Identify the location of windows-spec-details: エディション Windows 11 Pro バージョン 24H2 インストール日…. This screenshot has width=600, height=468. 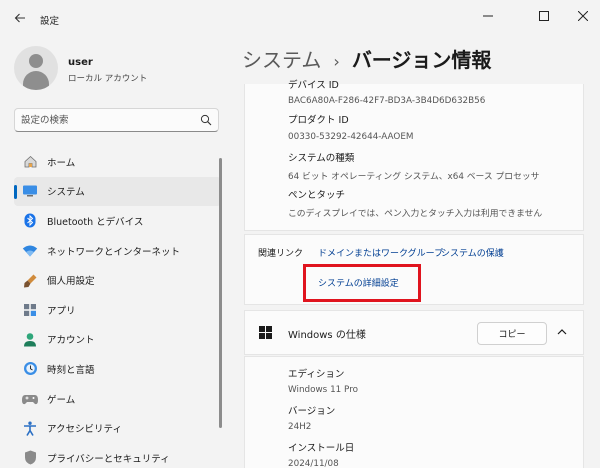
(414, 412).